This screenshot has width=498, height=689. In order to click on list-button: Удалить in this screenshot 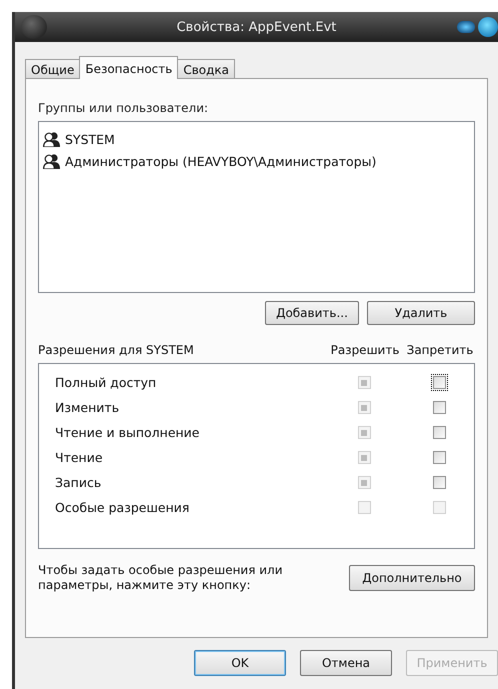, I will do `click(421, 313)`.